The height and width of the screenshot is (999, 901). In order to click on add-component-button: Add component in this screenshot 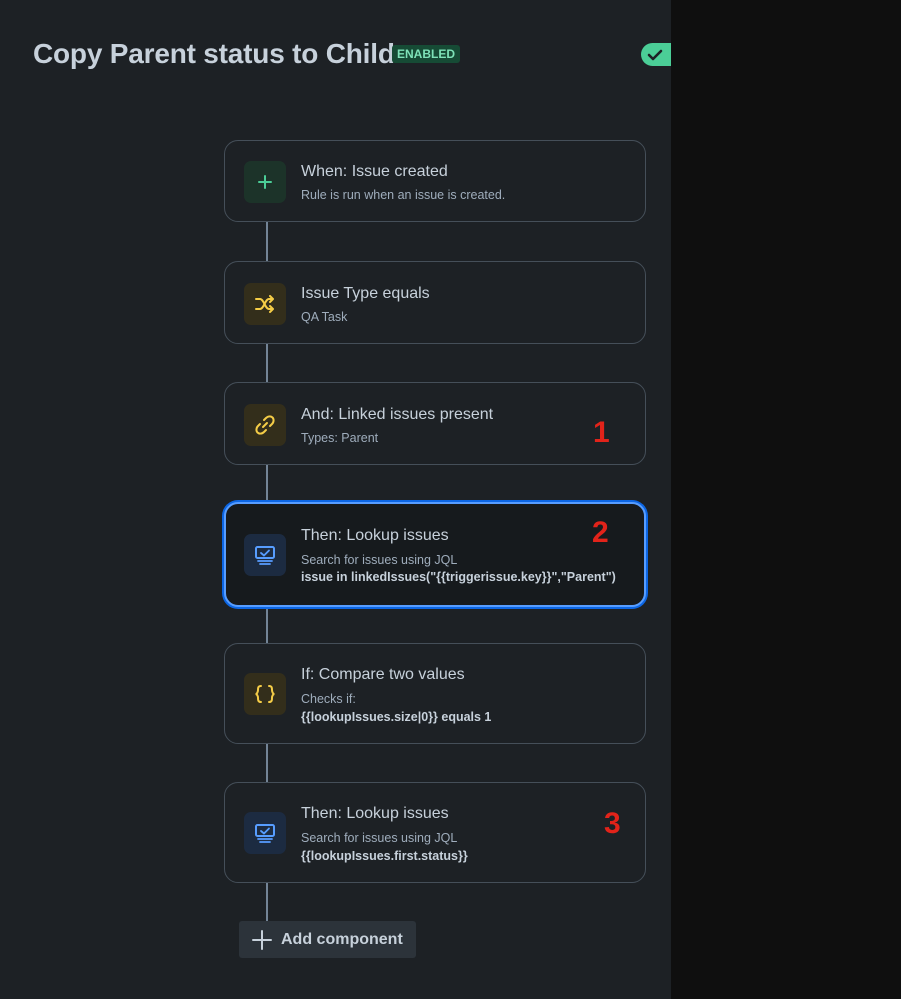, I will do `click(327, 939)`.